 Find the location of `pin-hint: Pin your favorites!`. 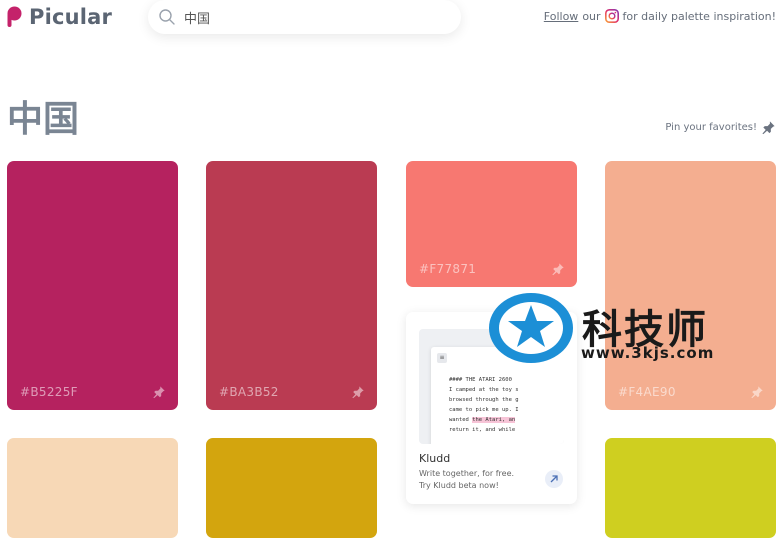

pin-hint: Pin your favorites! is located at coordinates (720, 127).